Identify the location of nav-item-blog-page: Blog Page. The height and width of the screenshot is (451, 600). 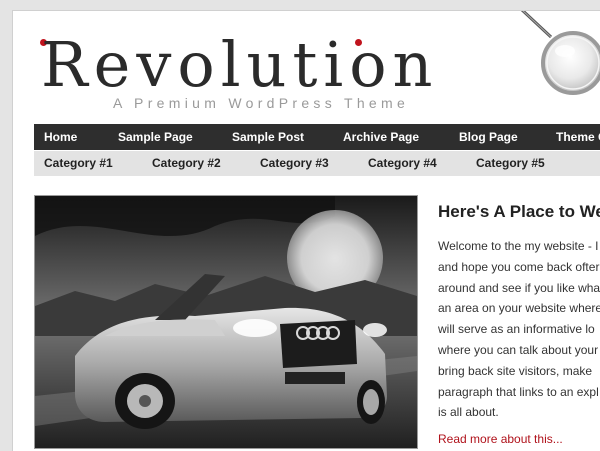
(488, 137).